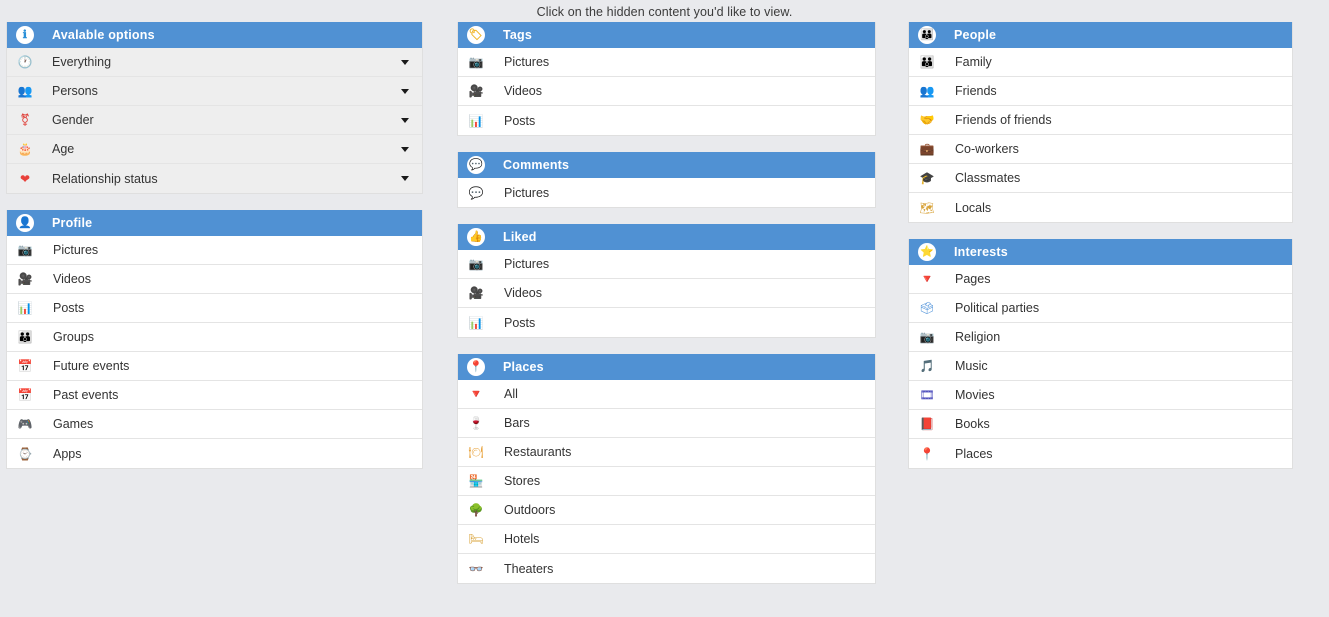 This screenshot has height=617, width=1329. Describe the element at coordinates (214, 120) in the screenshot. I see `list-item: ⚧ Gender` at that location.